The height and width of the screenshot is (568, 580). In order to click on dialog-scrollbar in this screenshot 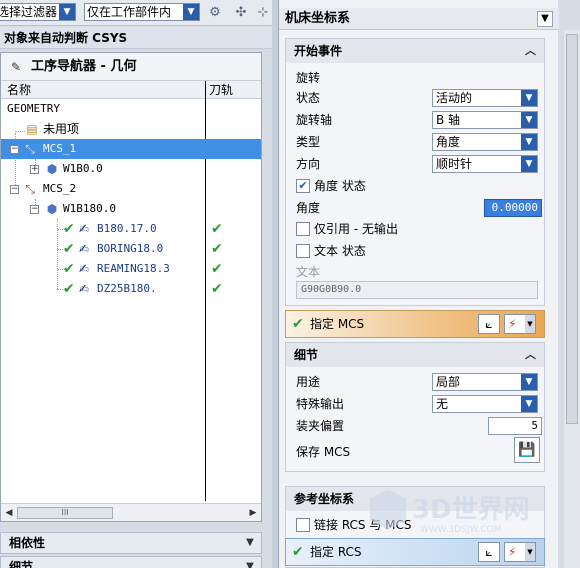, I will do `click(572, 299)`.